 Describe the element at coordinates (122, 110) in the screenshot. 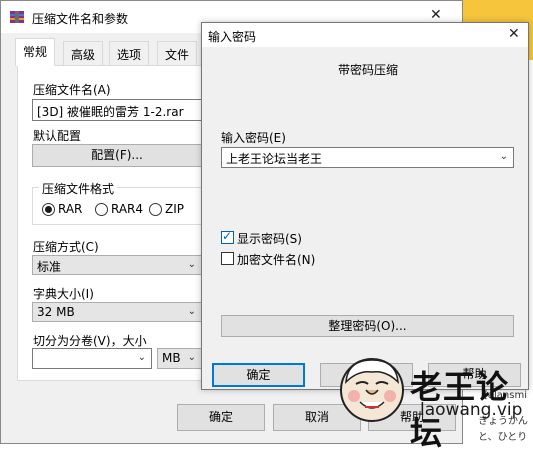

I see `archive-name-field: [3D] 被催眠的雷芳 1-2.rar` at that location.